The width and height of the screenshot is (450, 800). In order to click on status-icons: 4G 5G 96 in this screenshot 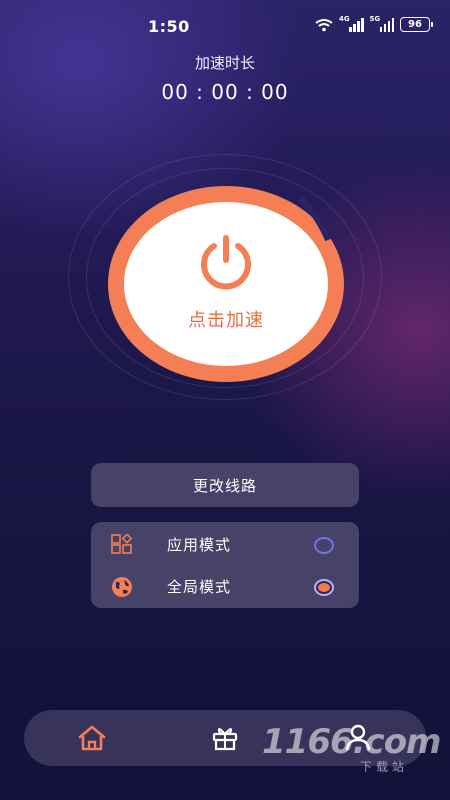, I will do `click(374, 23)`.